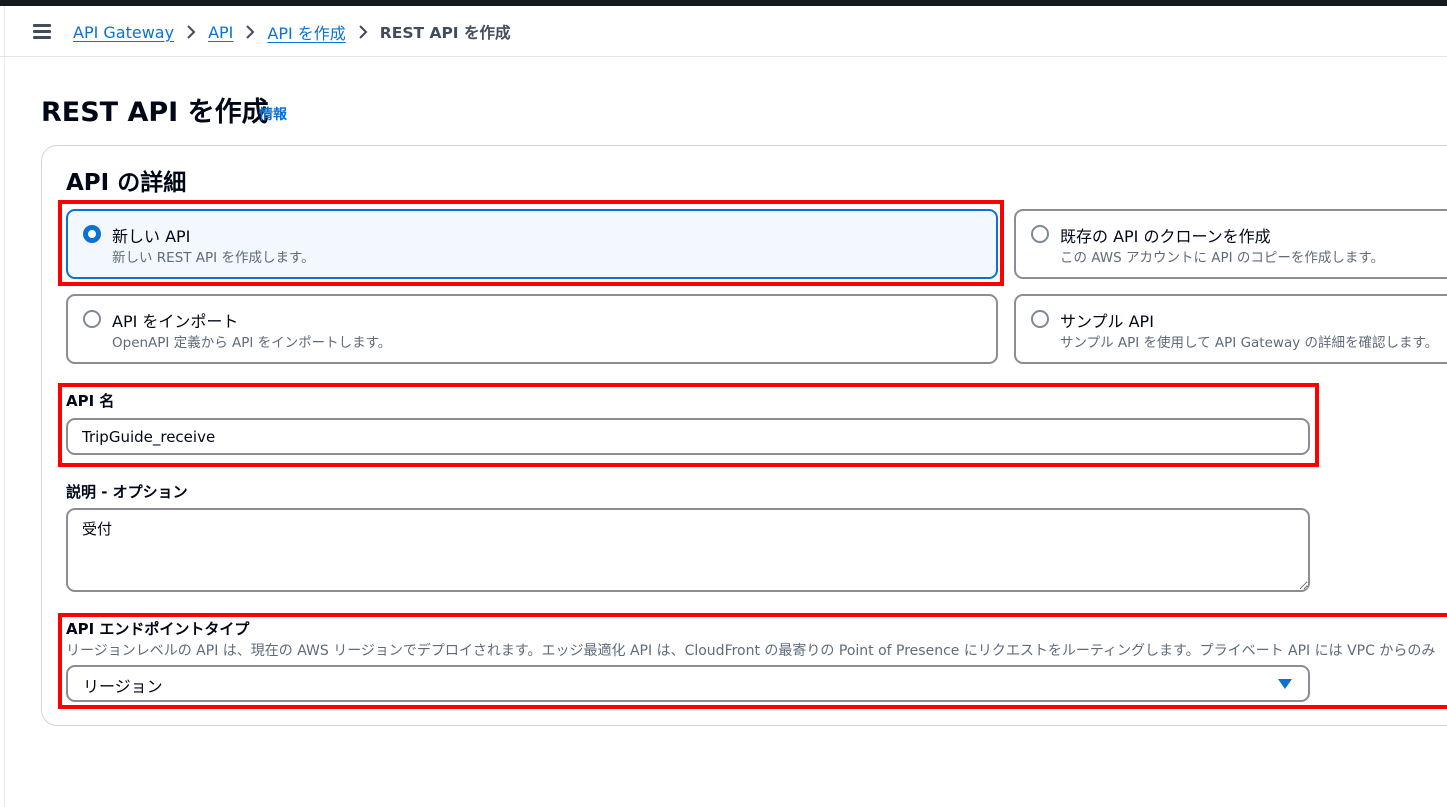 This screenshot has height=807, width=1447. Describe the element at coordinates (1040, 319) in the screenshot. I see `radio-sample-api` at that location.